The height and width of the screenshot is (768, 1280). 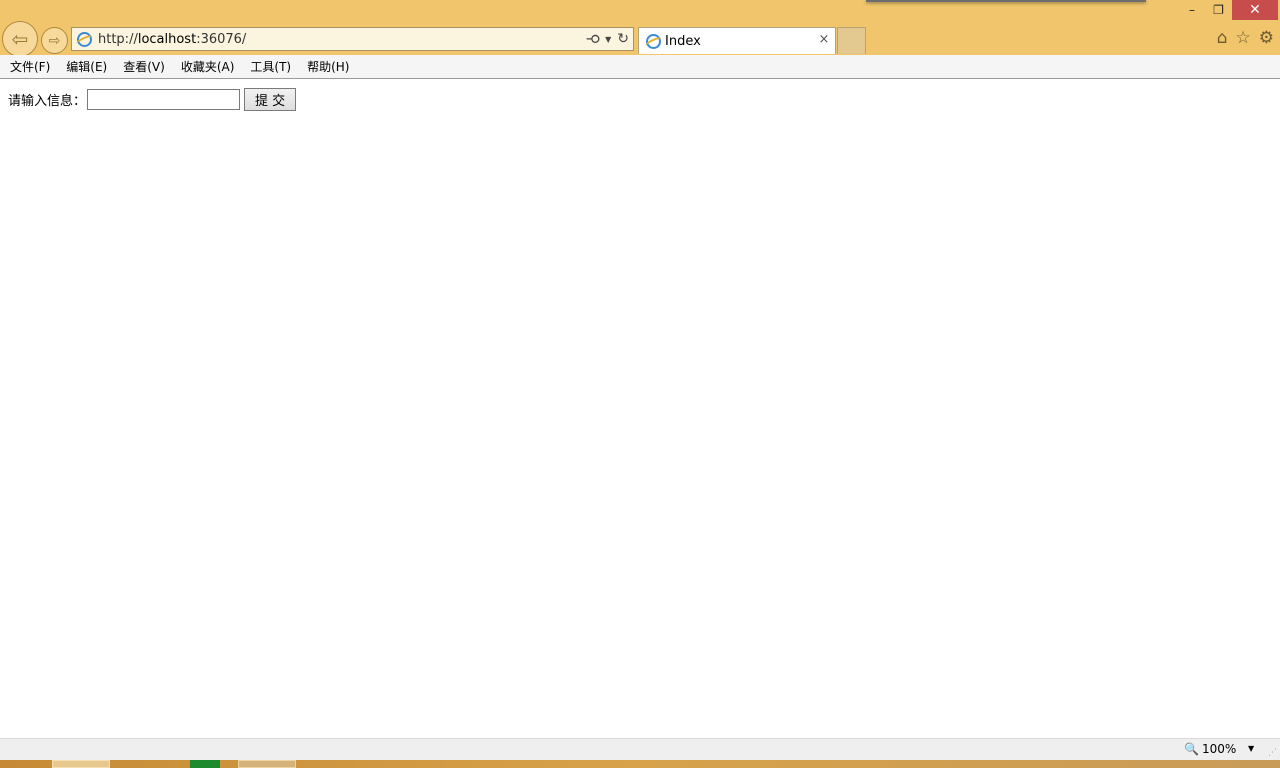 I want to click on taskbar-item-ie, so click(x=81, y=764).